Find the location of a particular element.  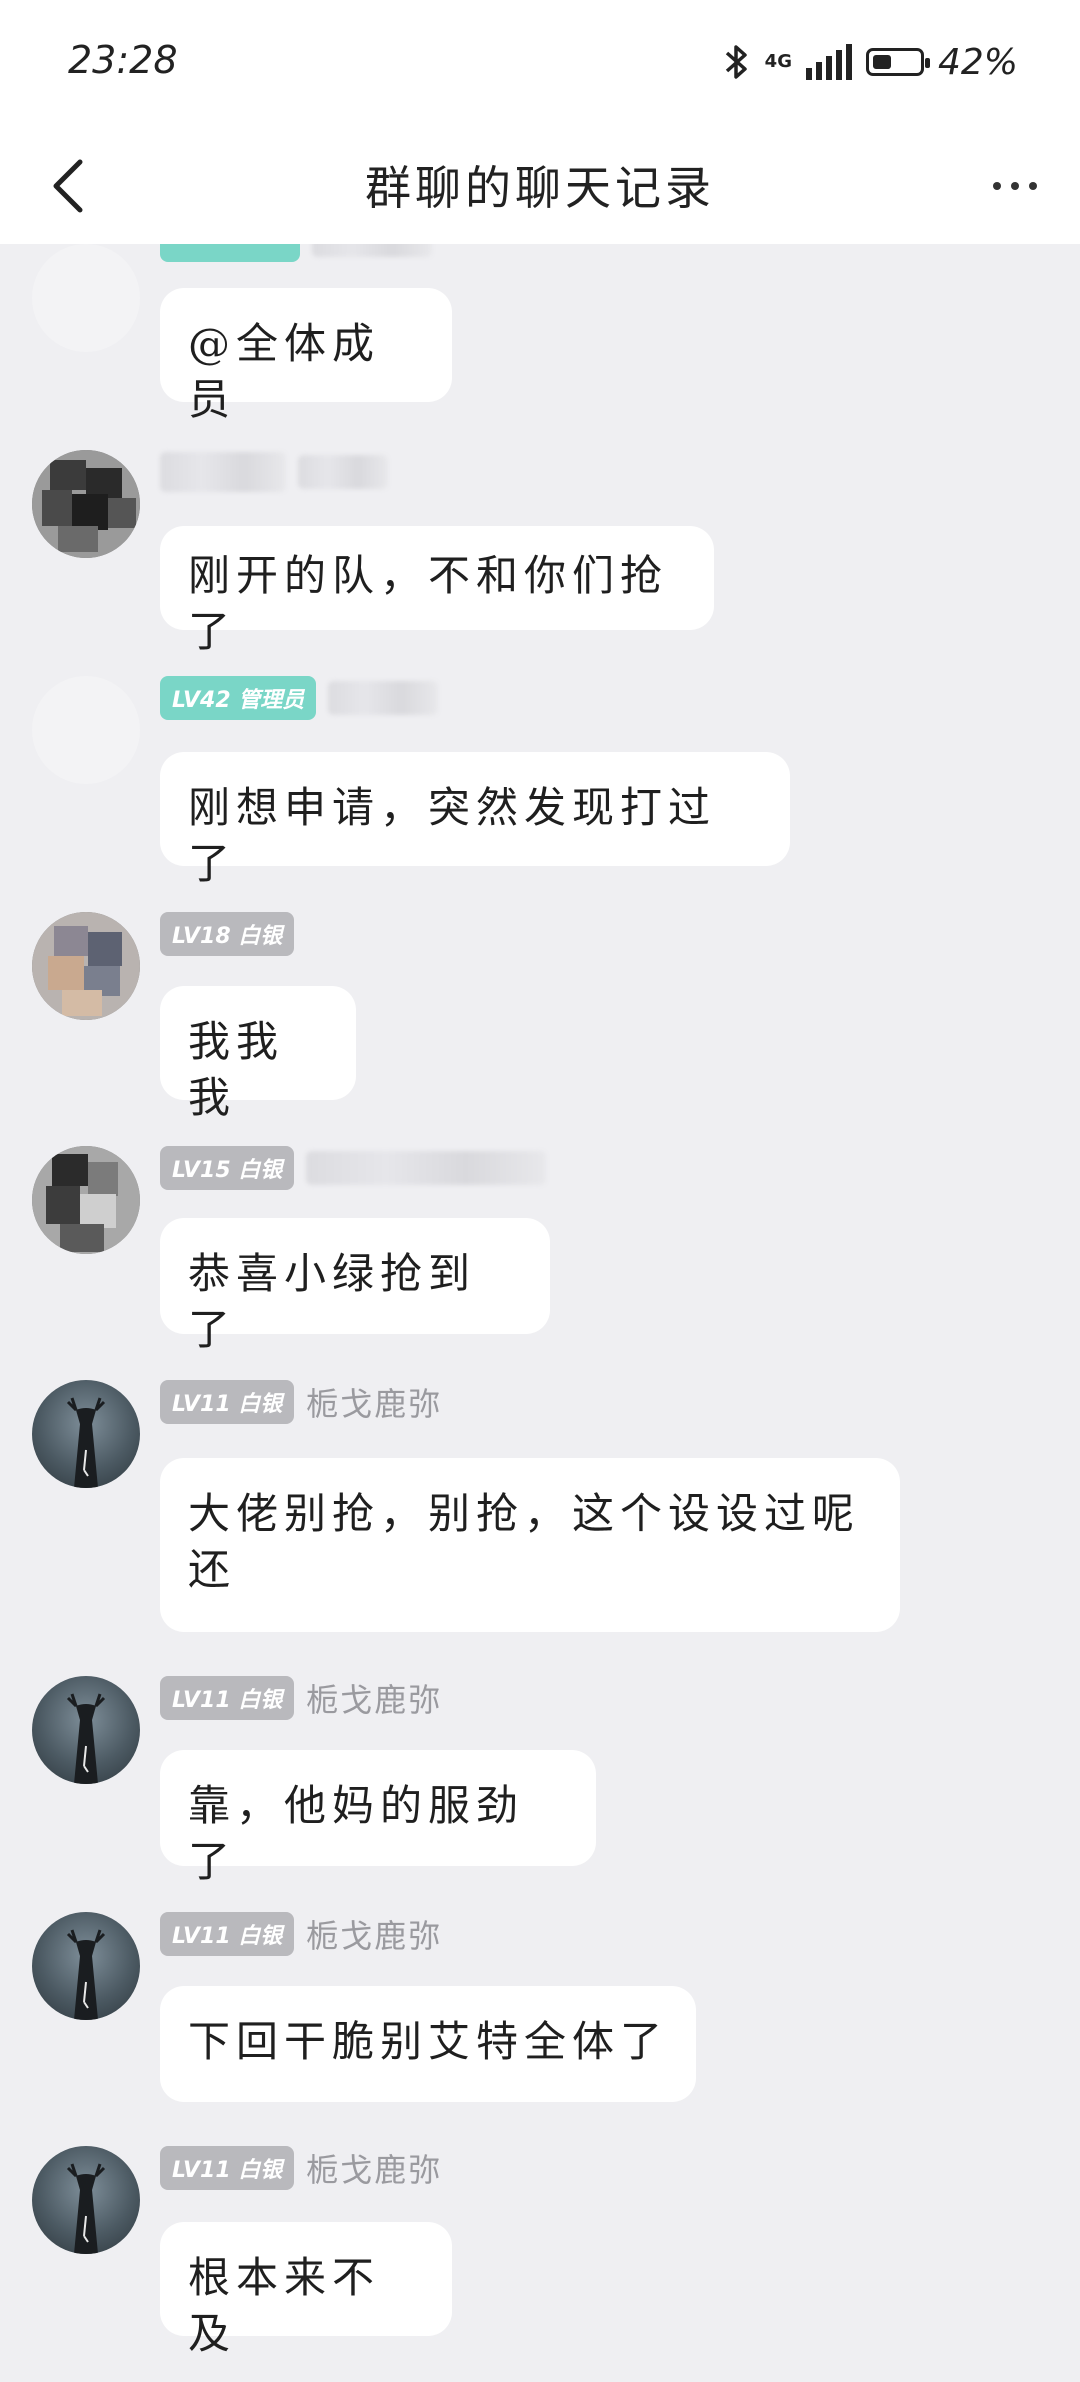

message-bubble: 靠，他妈的服劲了 is located at coordinates (378, 1818).